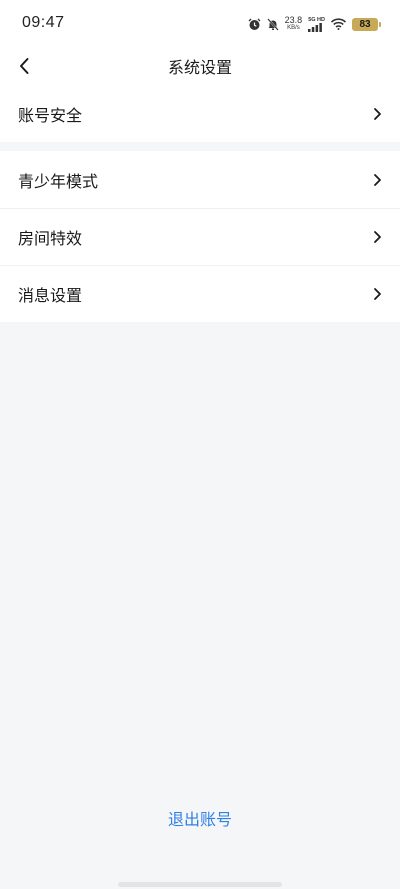 The width and height of the screenshot is (400, 889). I want to click on settings-item-message-settings: 消息设置, so click(200, 293).